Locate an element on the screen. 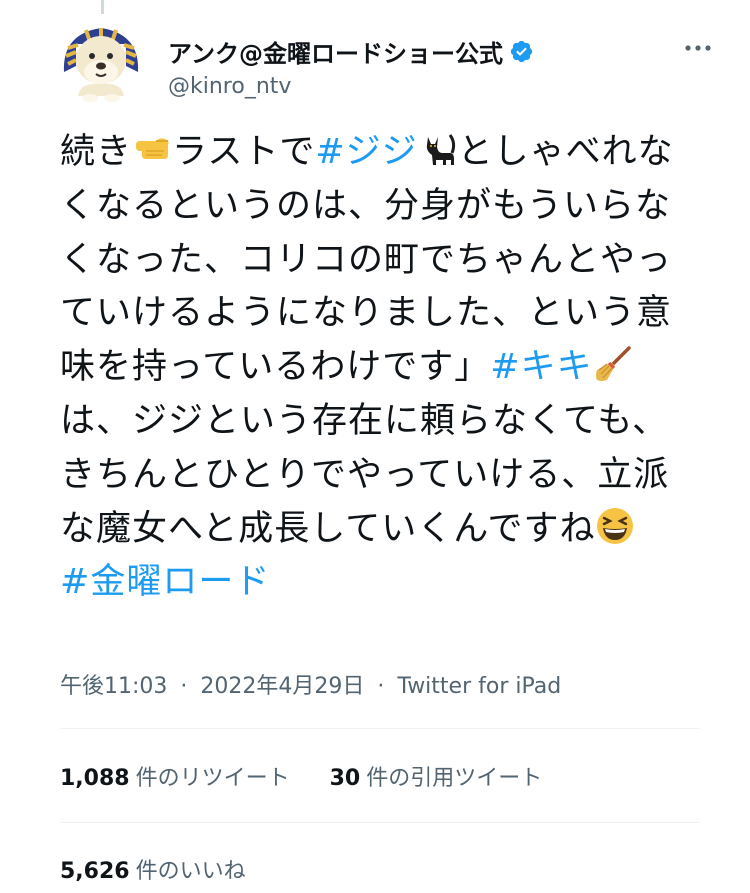 The height and width of the screenshot is (893, 750). retweets-label: 件のリツイート is located at coordinates (212, 778).